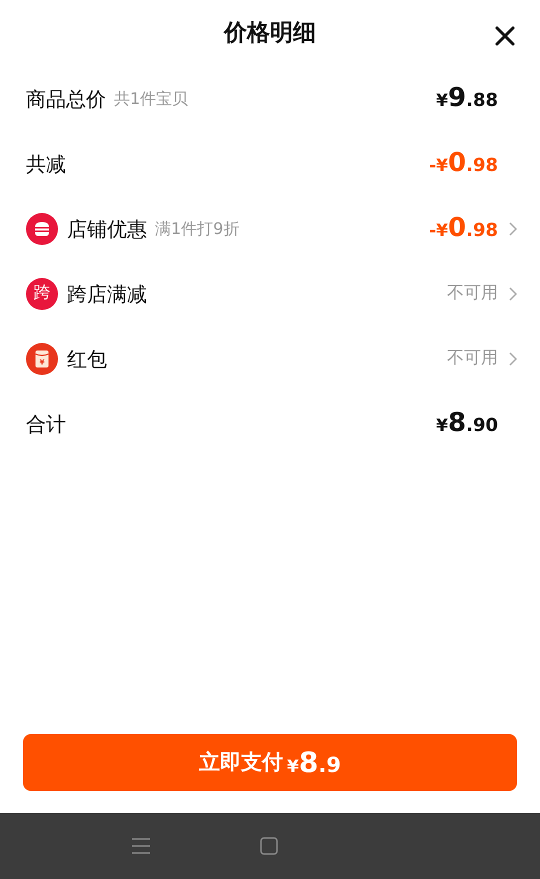 Image resolution: width=540 pixels, height=879 pixels. Describe the element at coordinates (197, 229) in the screenshot. I see `row-note: 满1件打9折` at that location.